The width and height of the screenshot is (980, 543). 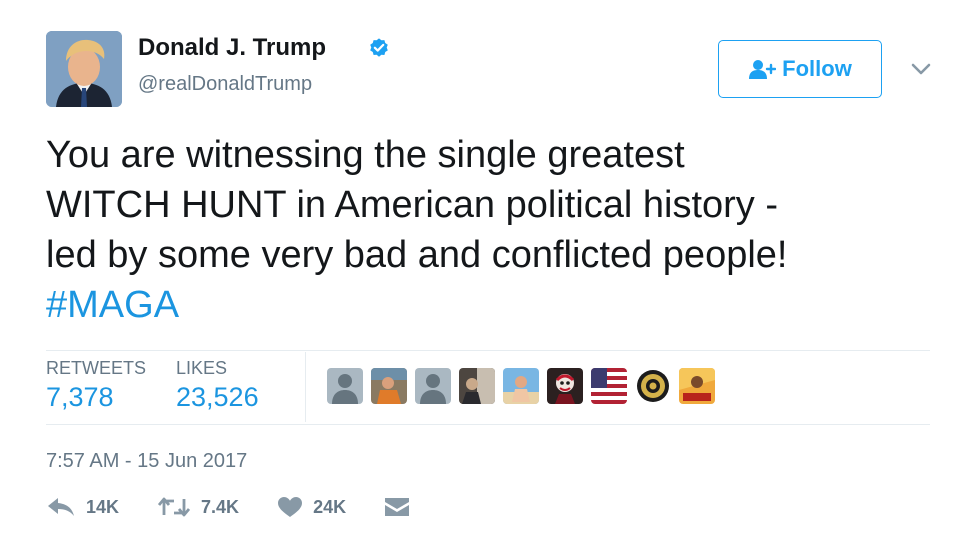 I want to click on likes-stat: LIKES 23,526, so click(x=217, y=386).